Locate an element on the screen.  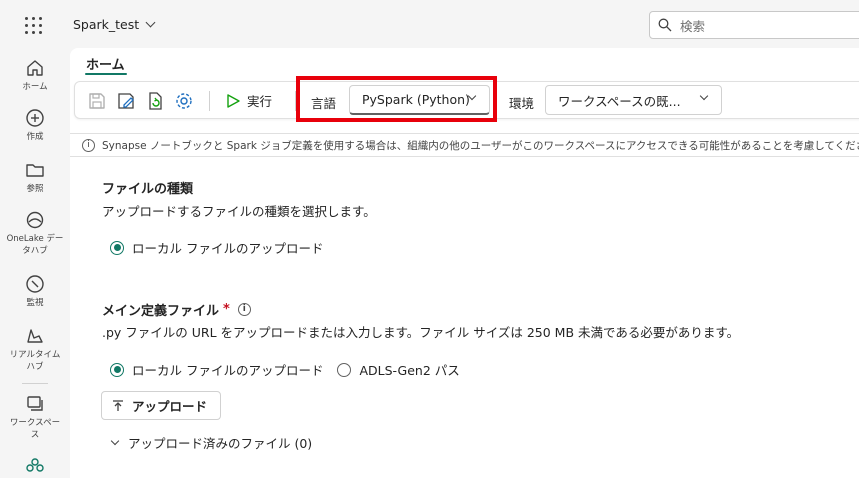
search-box: 検索 is located at coordinates (754, 25).